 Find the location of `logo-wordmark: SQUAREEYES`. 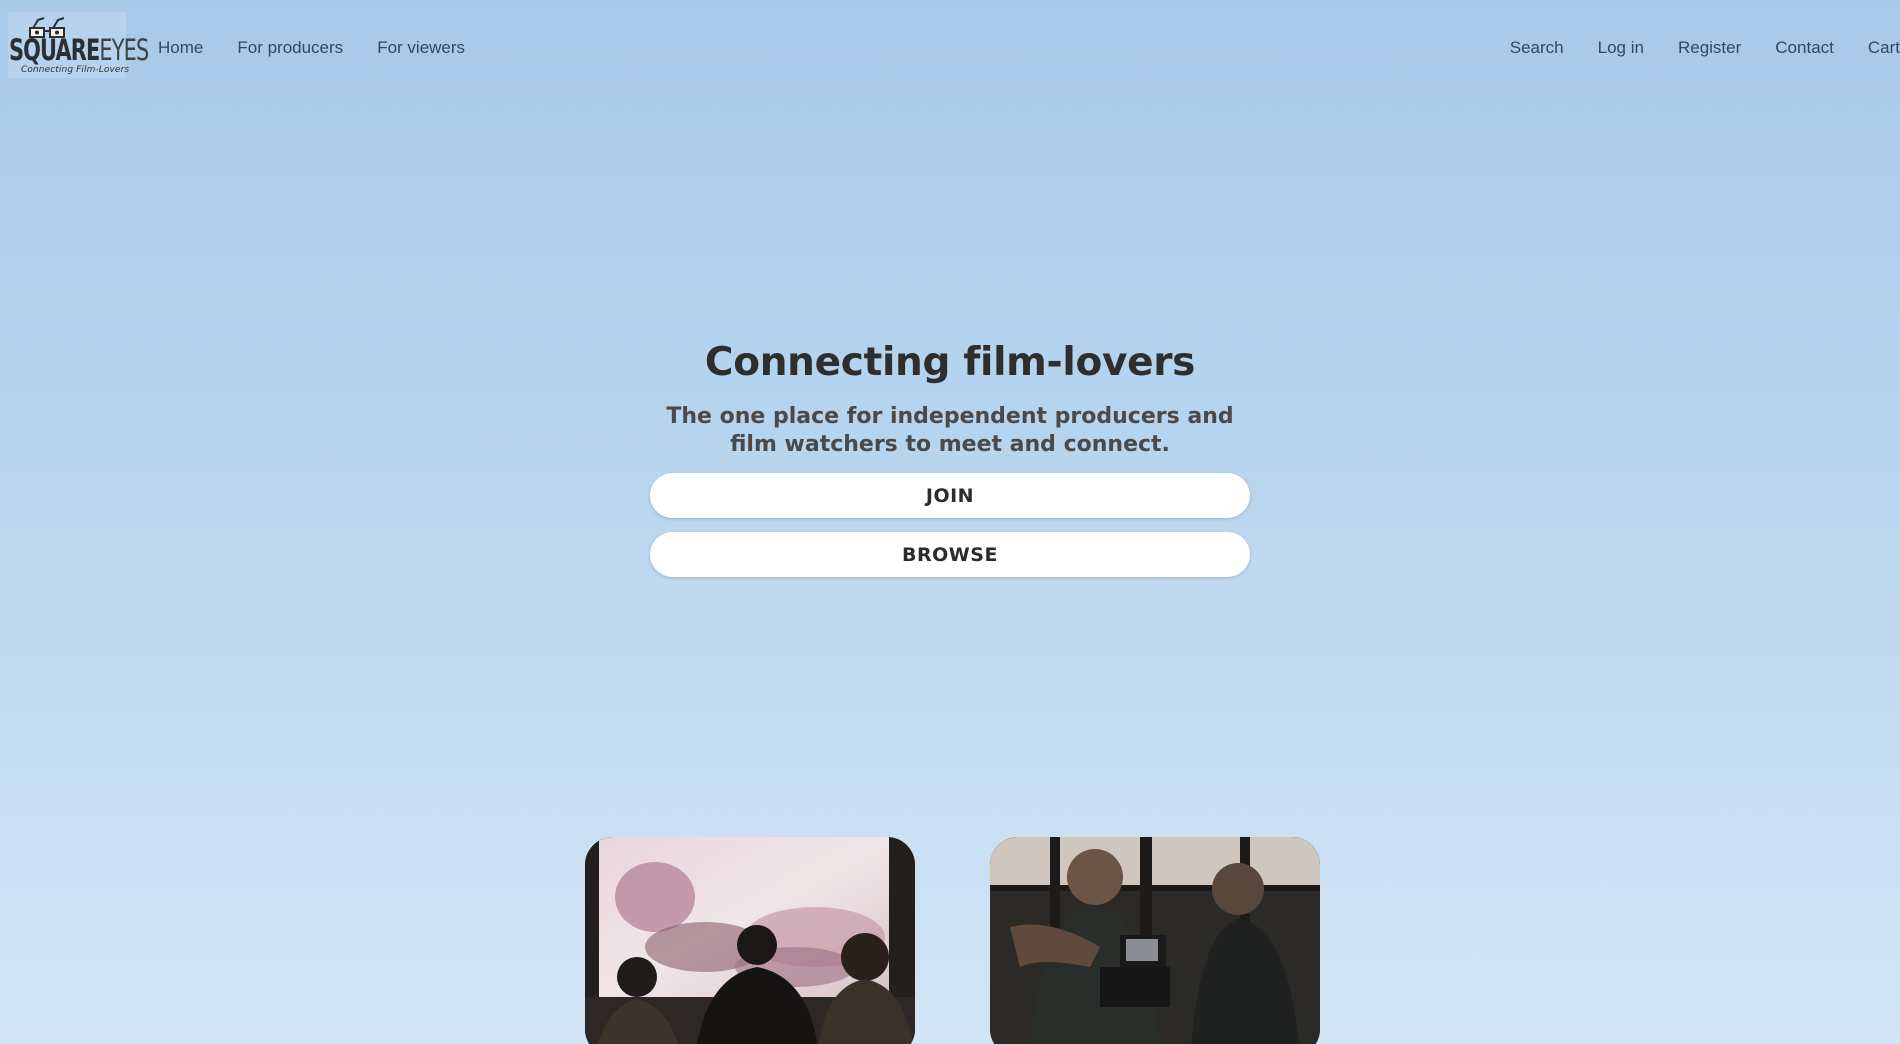

logo-wordmark: SQUAREEYES is located at coordinates (79, 50).